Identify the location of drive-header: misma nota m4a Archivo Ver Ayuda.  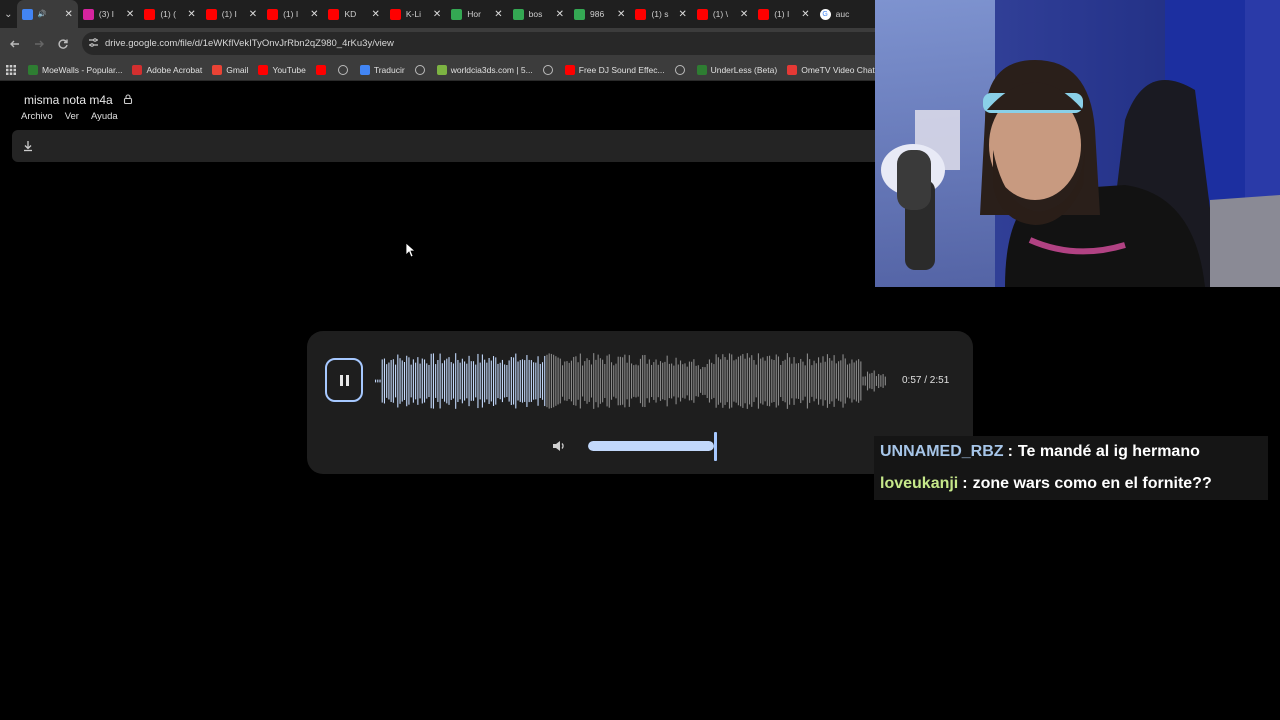
(438, 106).